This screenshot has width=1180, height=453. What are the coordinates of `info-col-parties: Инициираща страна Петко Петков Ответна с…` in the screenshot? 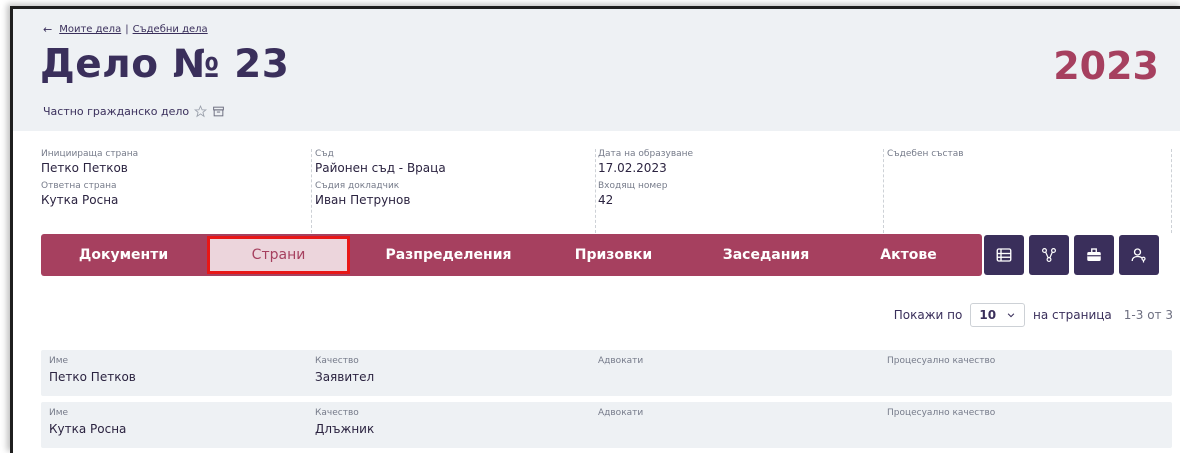 It's located at (176, 191).